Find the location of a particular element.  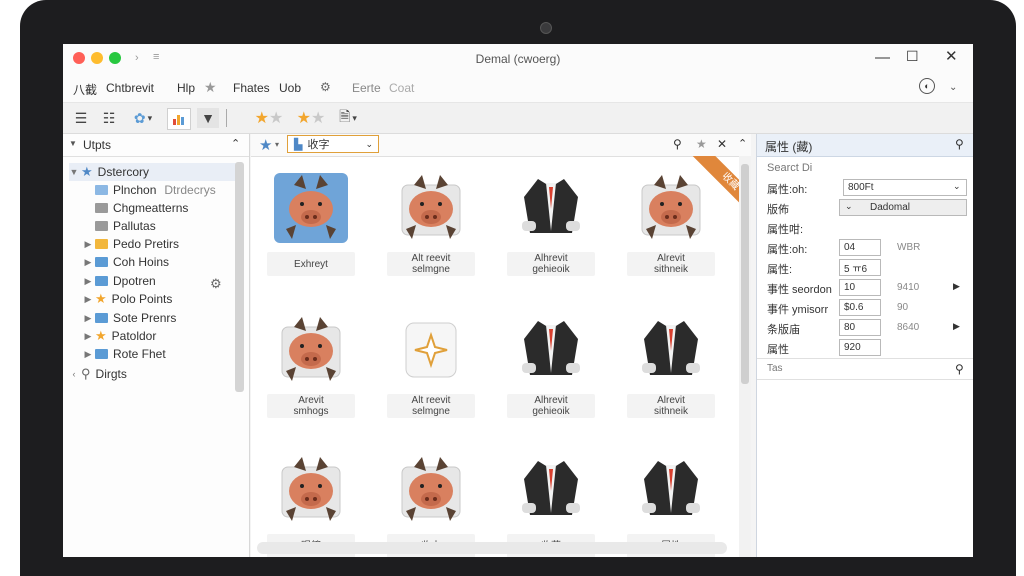

menu-item-1: Chtbrevit is located at coordinates (130, 88).